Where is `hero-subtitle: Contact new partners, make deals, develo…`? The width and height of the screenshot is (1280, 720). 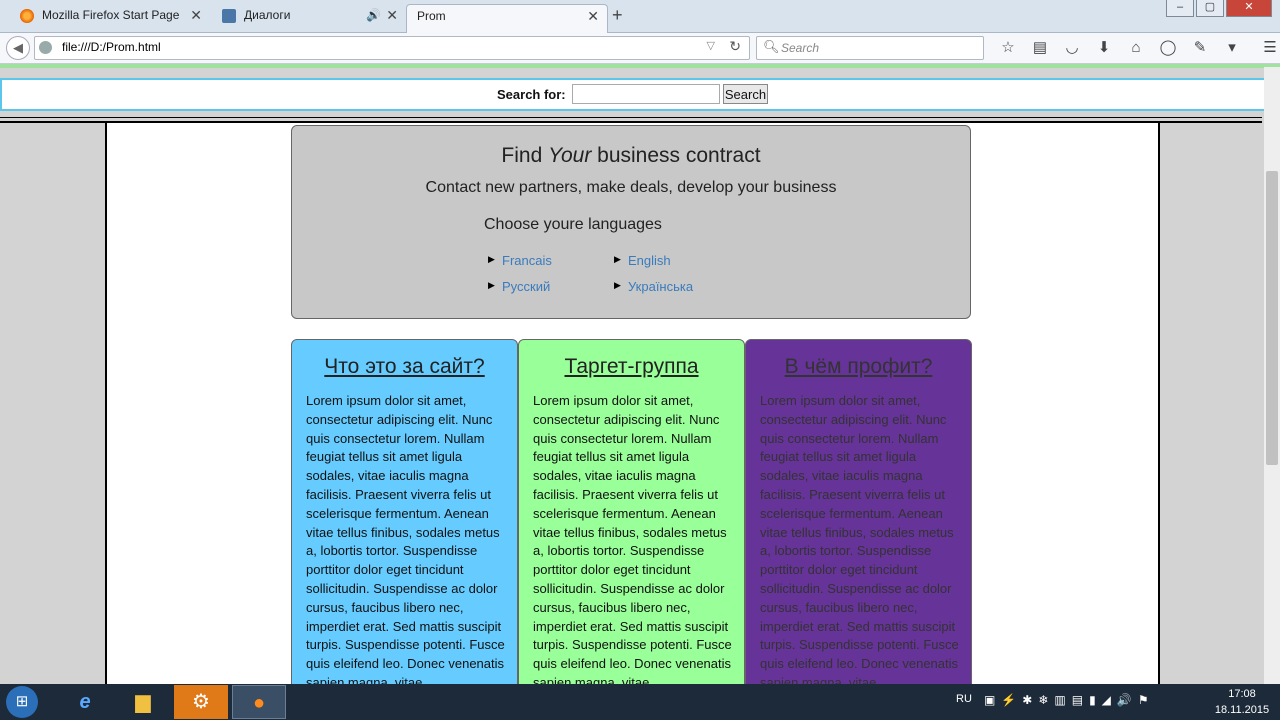 hero-subtitle: Contact new partners, make deals, develo… is located at coordinates (631, 187).